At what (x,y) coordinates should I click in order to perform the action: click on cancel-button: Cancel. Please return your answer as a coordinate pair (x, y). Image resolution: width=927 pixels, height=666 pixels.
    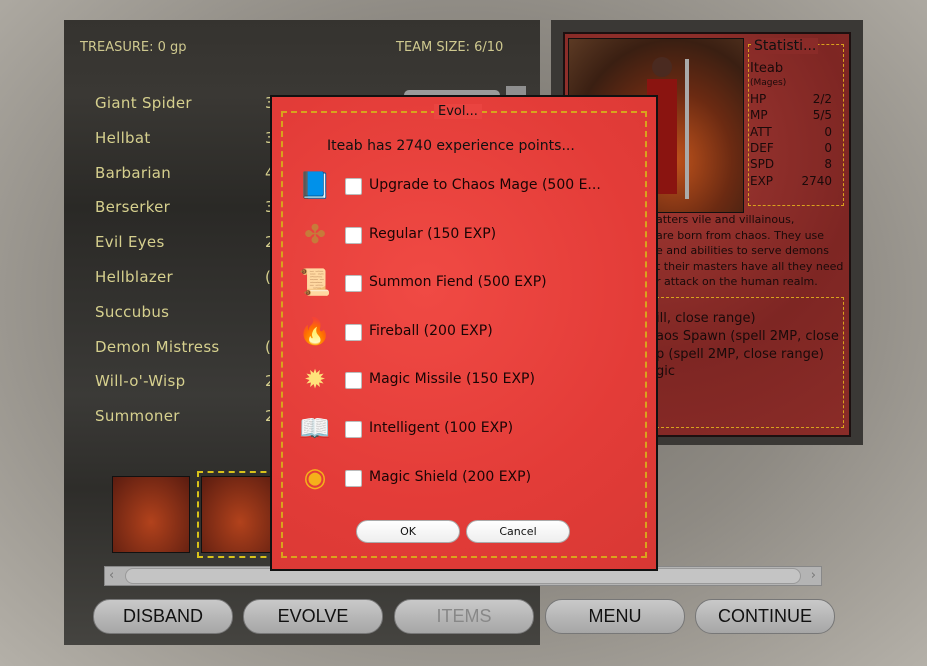
    Looking at the image, I should click on (518, 531).